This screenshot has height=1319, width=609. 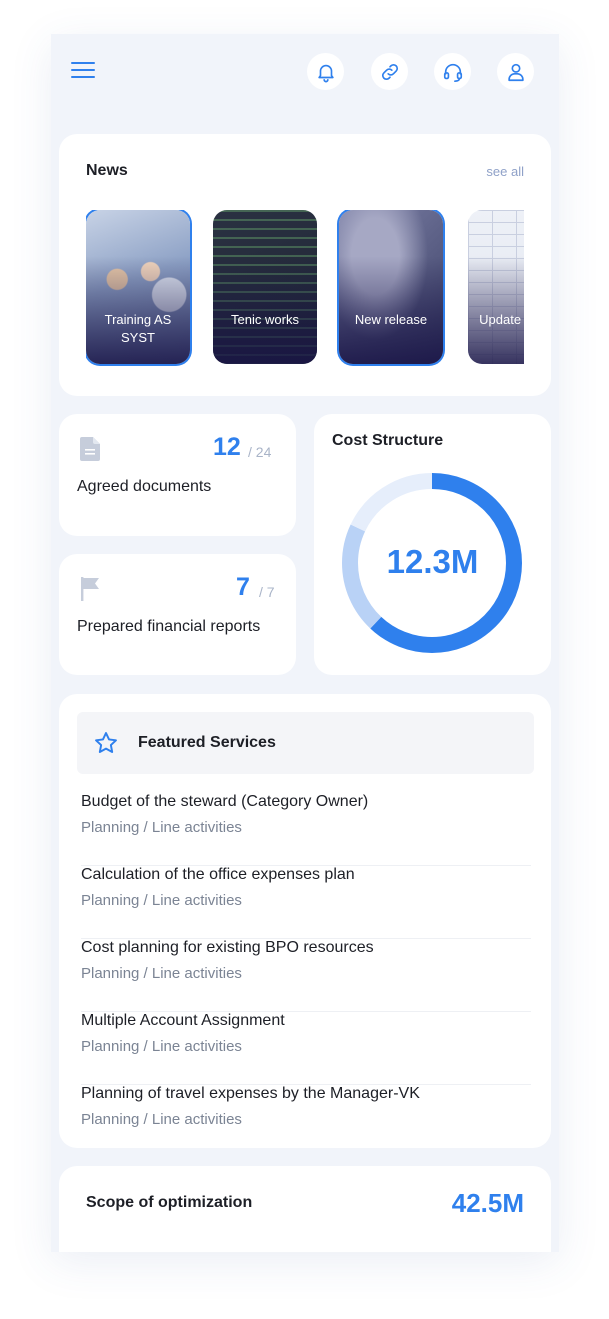 I want to click on reports-total: / 7, so click(x=267, y=592).